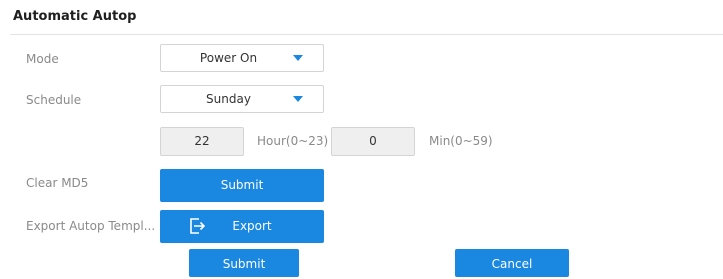  I want to click on export-button: Export, so click(242, 226).